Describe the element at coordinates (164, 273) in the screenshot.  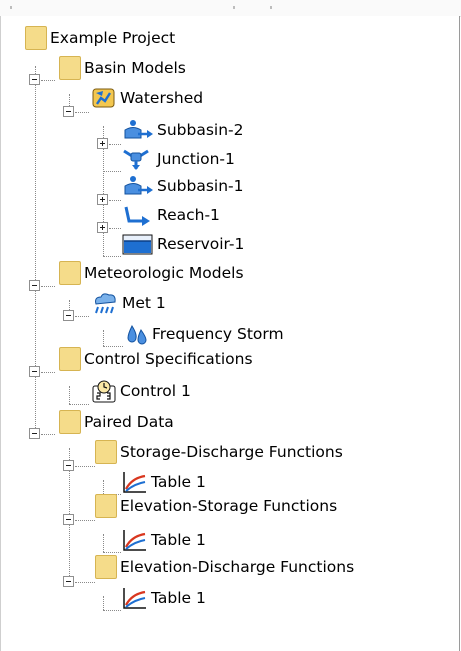
I see `node-label: Meteorologic Models` at that location.